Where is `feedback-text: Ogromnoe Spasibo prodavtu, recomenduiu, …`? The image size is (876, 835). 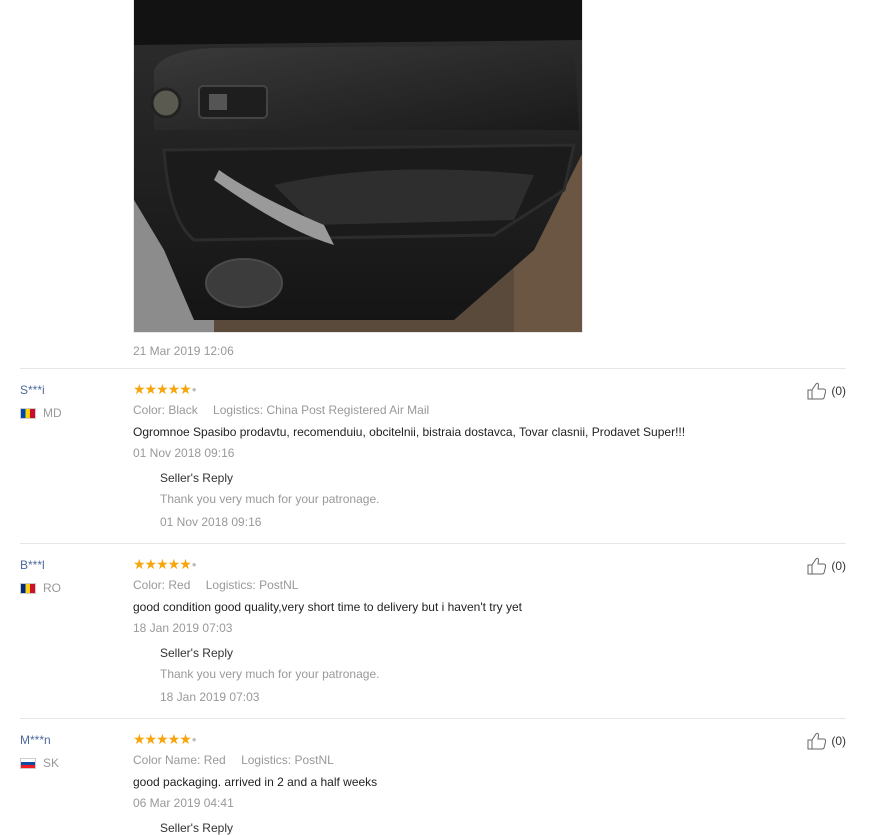
feedback-text: Ogromnoe Spasibo prodavtu, recomenduiu, … is located at coordinates (409, 432).